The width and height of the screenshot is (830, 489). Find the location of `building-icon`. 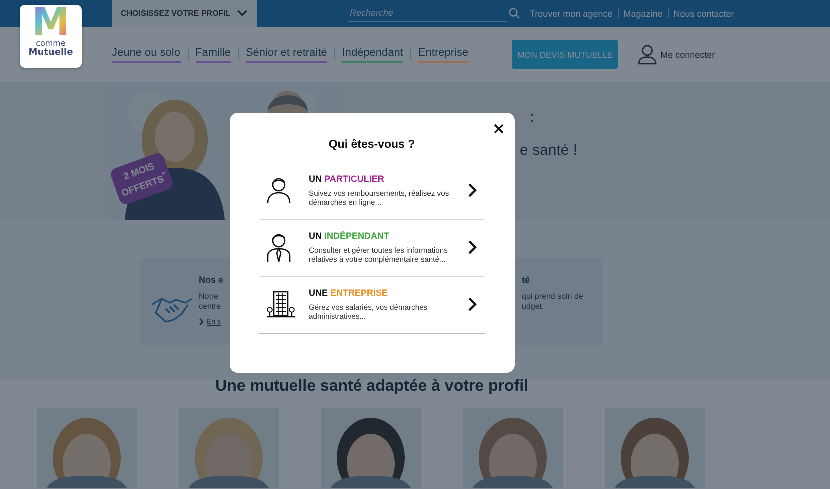

building-icon is located at coordinates (281, 305).